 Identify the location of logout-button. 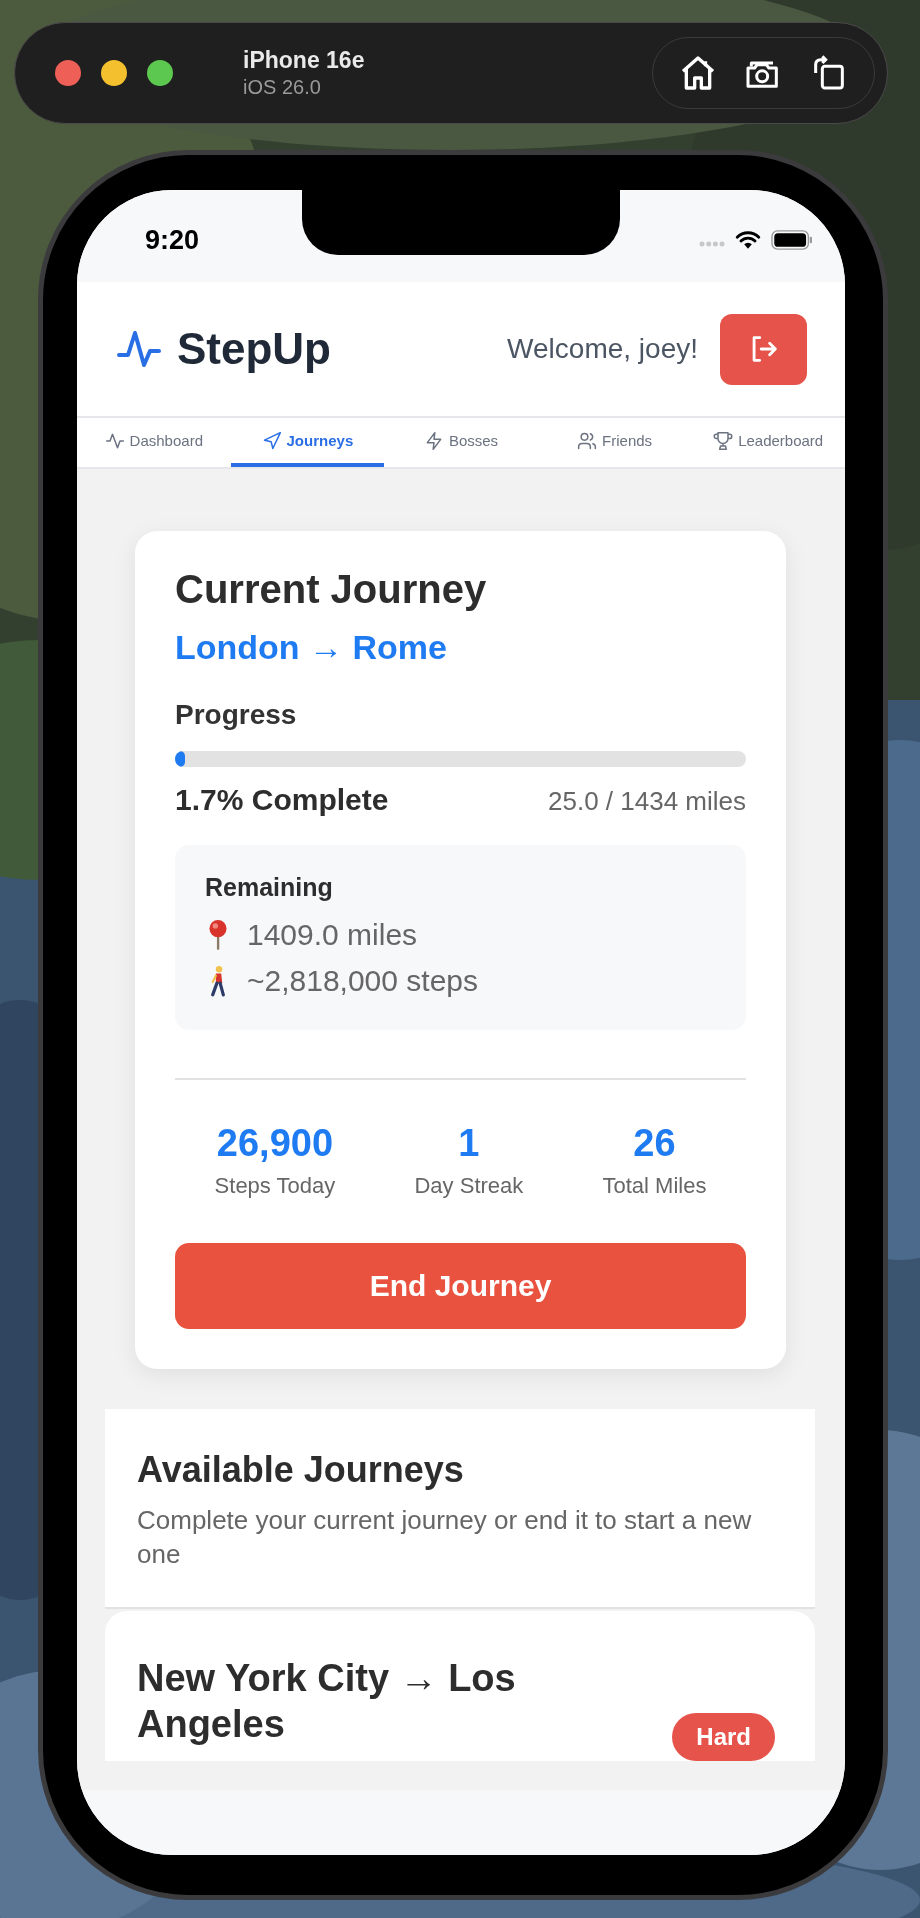
(763, 349).